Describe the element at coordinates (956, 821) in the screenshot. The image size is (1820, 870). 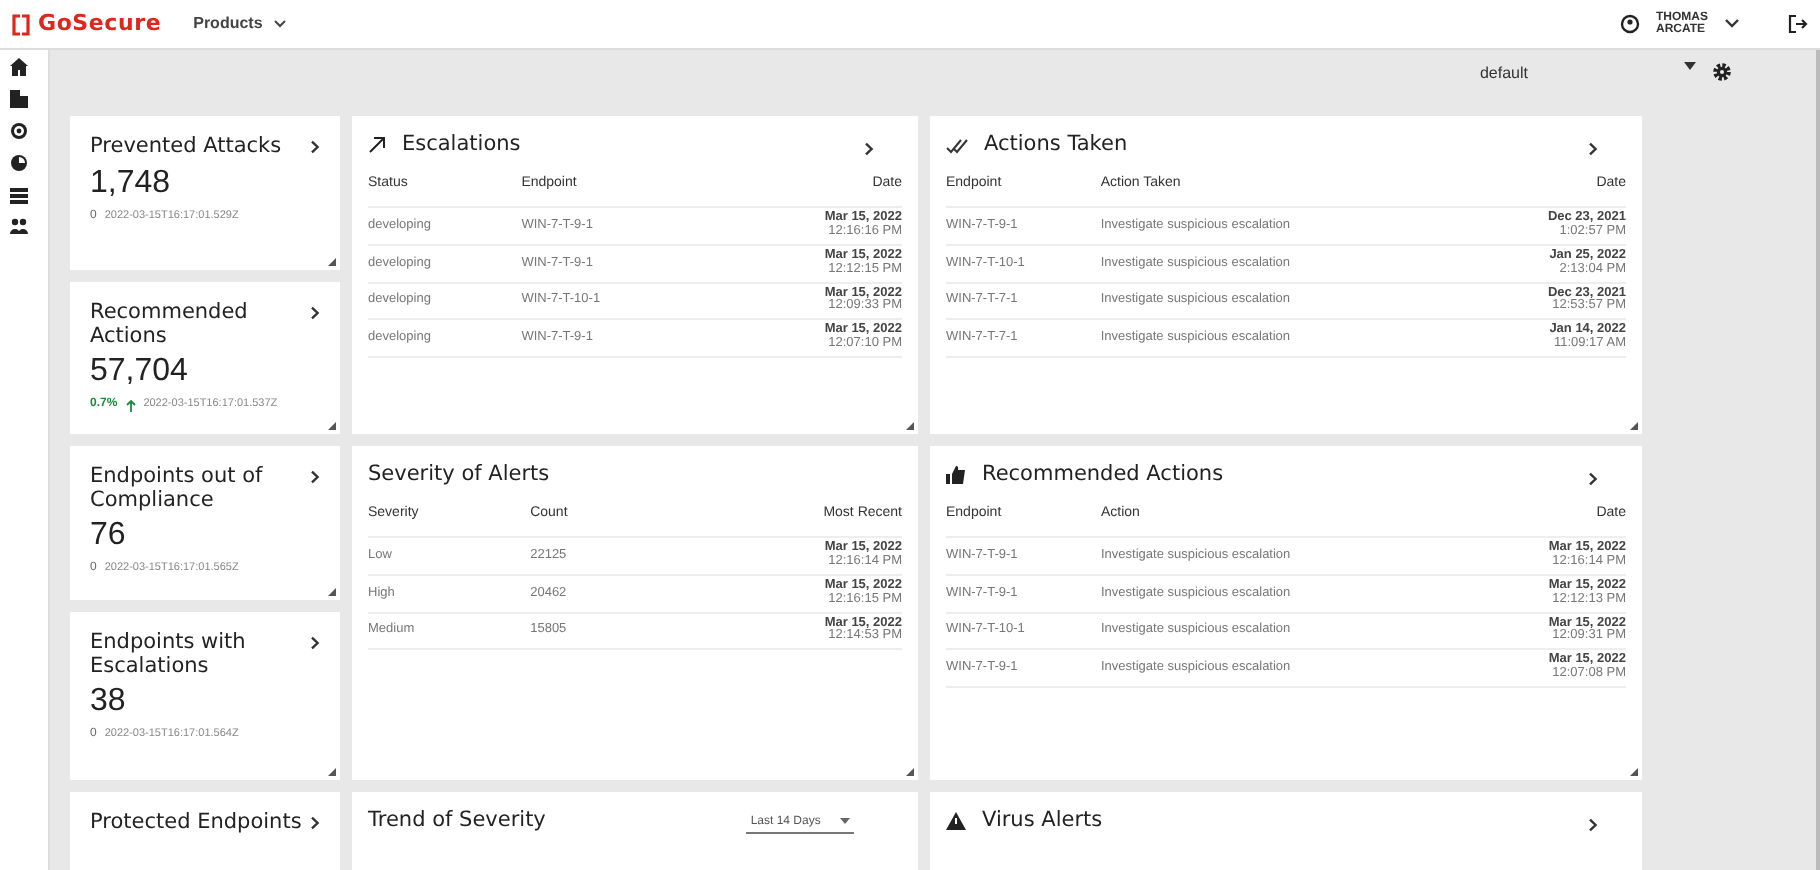
I see `warning-icon` at that location.